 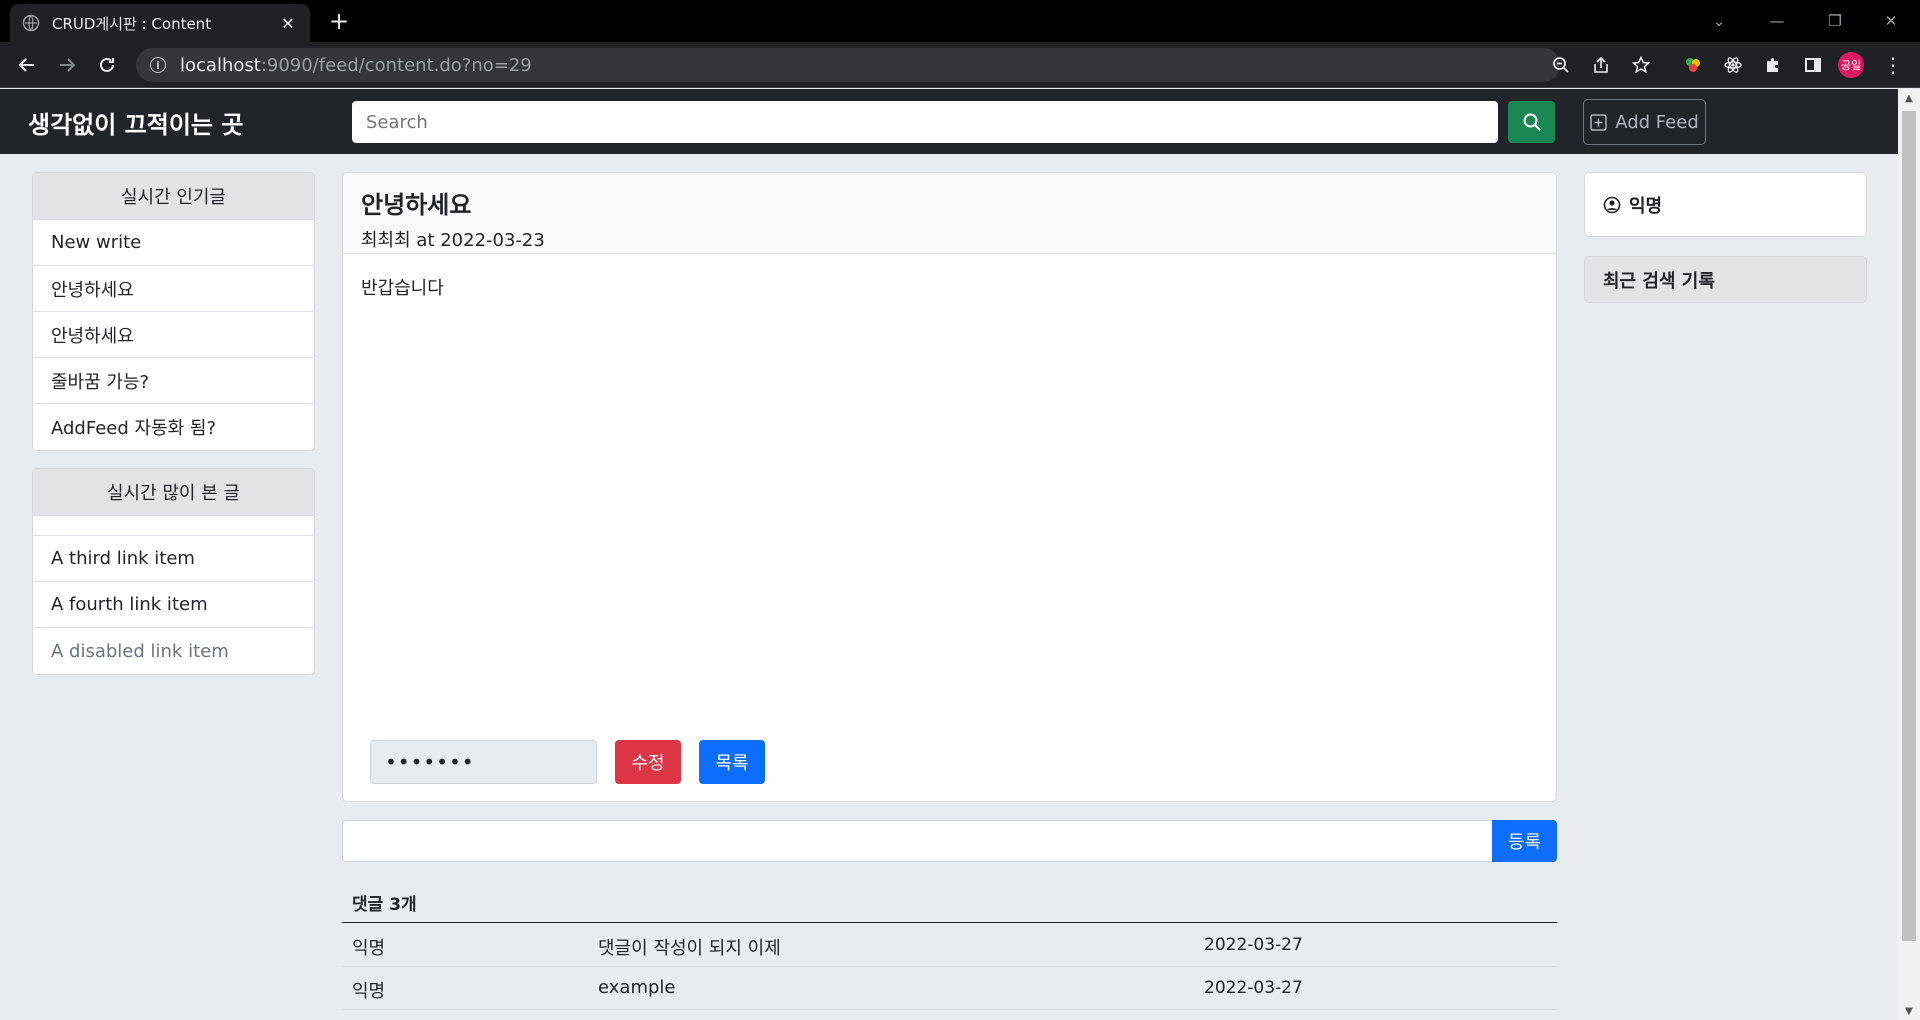 What do you see at coordinates (637, 987) in the screenshot?
I see `comment-text: example` at bounding box center [637, 987].